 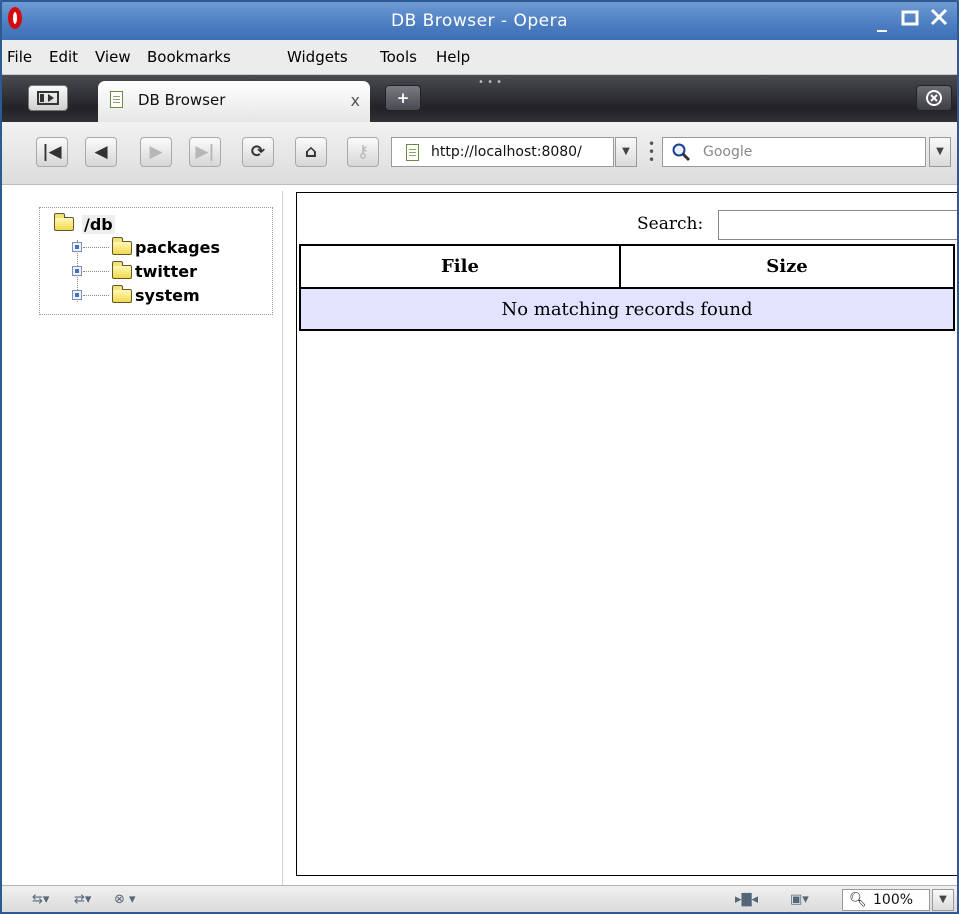 I want to click on column-header-size: Size, so click(x=787, y=266).